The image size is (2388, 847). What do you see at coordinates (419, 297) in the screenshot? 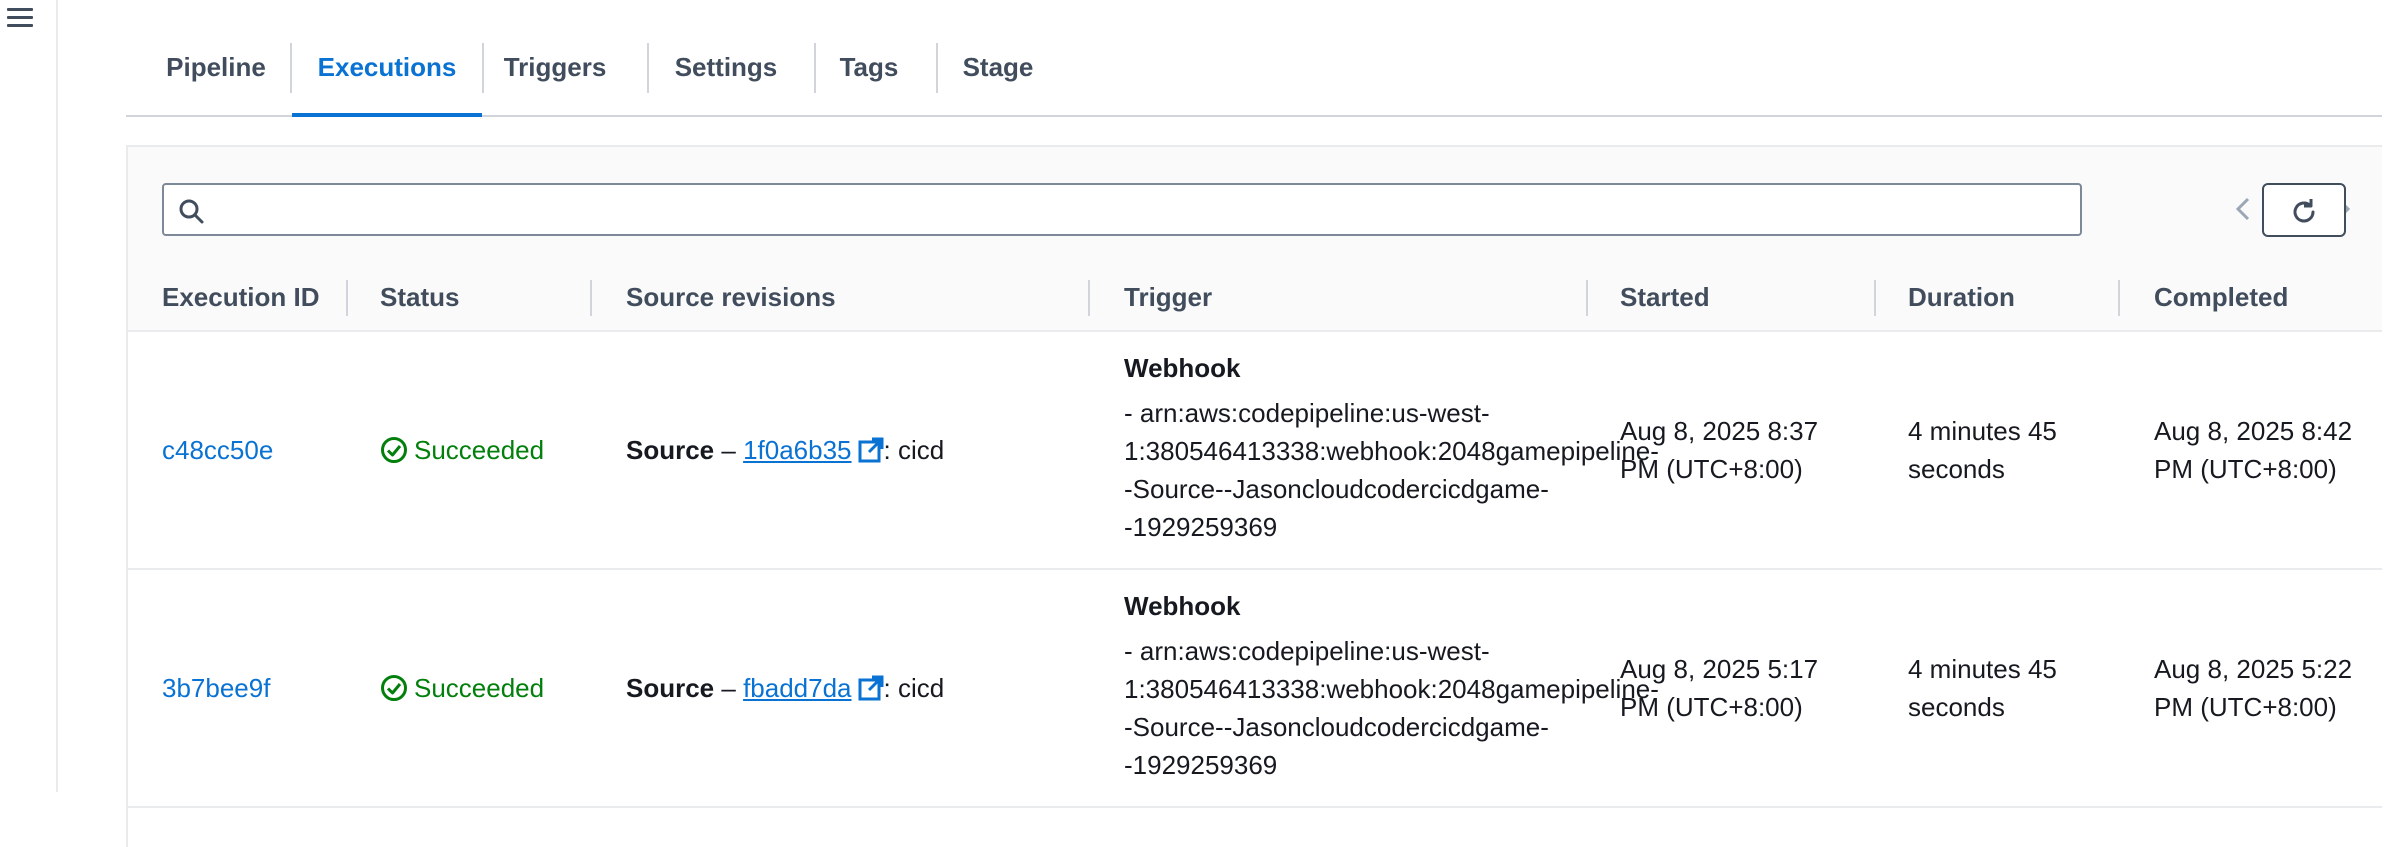
I see `column-header-status: Status` at bounding box center [419, 297].